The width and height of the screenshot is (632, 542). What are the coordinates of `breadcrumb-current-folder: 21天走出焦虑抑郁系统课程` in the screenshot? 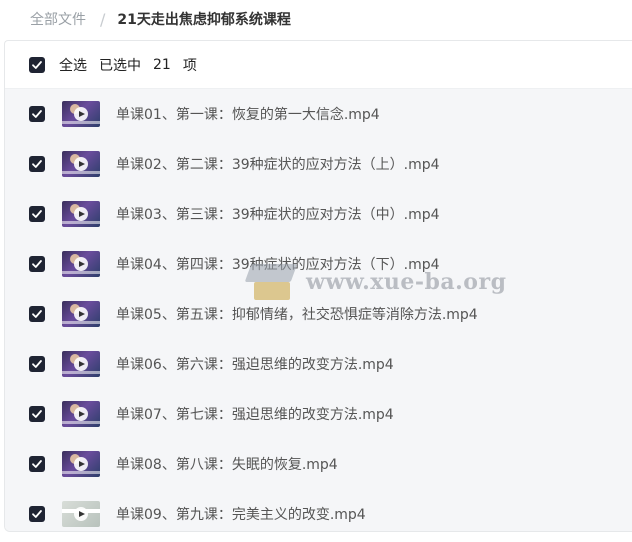 It's located at (204, 20).